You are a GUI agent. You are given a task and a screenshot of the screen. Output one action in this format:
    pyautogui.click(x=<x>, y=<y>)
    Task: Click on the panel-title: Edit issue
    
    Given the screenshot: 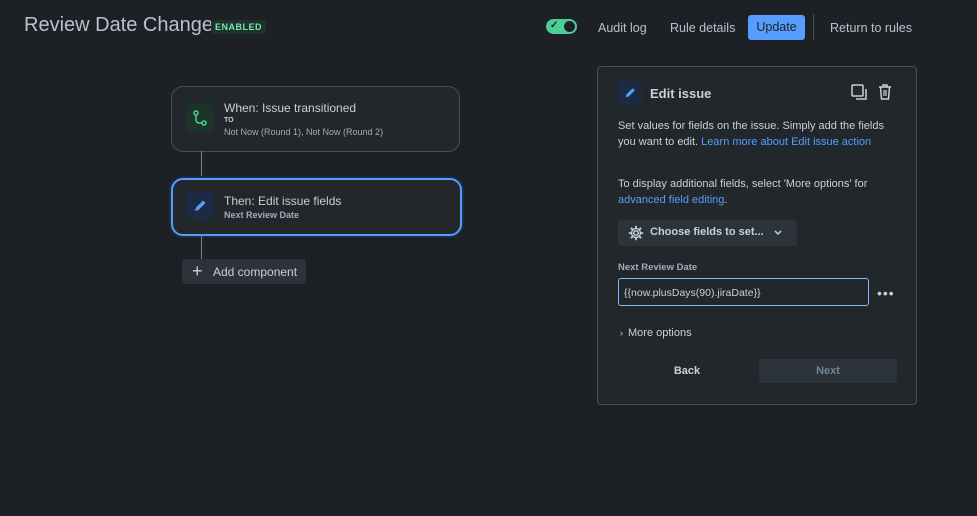 What is the action you would take?
    pyautogui.click(x=681, y=93)
    